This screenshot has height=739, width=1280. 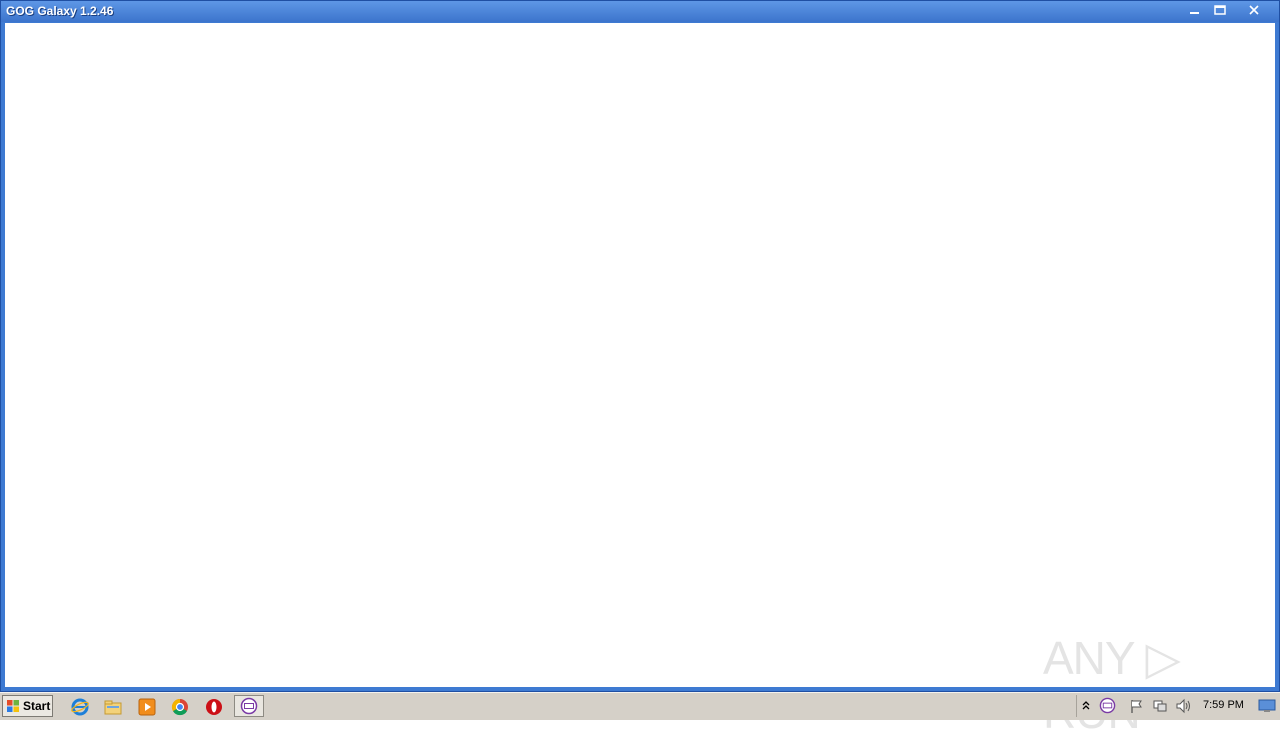 I want to click on chrome-icon, so click(x=180, y=707).